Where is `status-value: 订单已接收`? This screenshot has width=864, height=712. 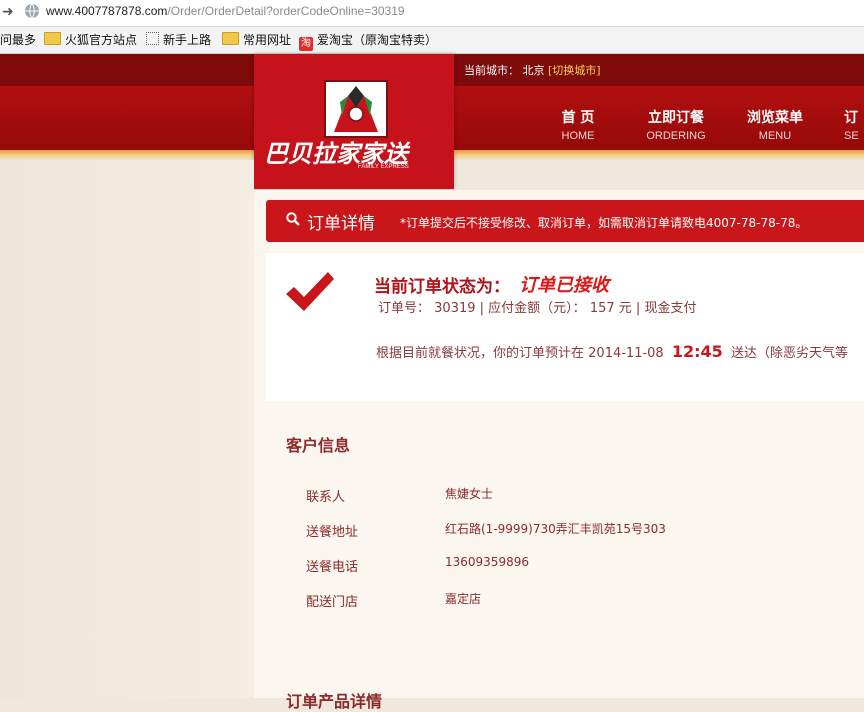
status-value: 订单已接收 is located at coordinates (564, 285).